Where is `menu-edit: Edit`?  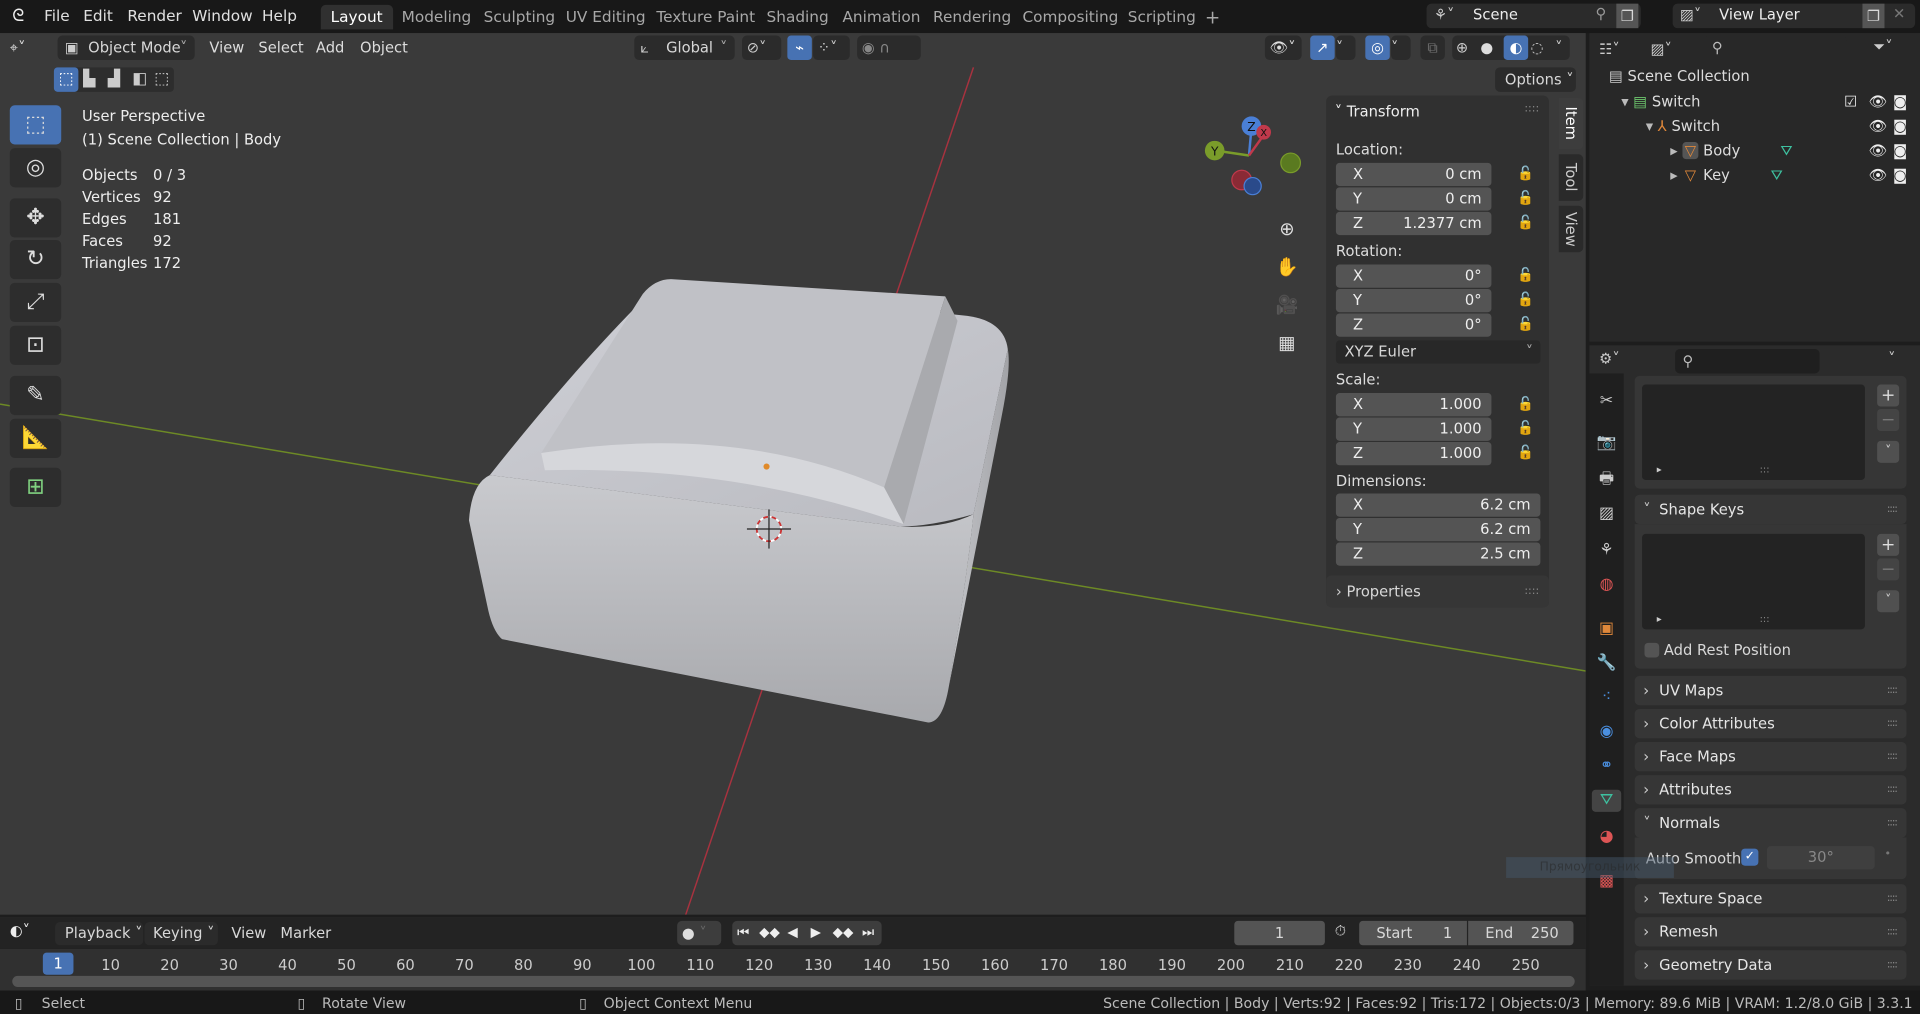 menu-edit: Edit is located at coordinates (98, 15).